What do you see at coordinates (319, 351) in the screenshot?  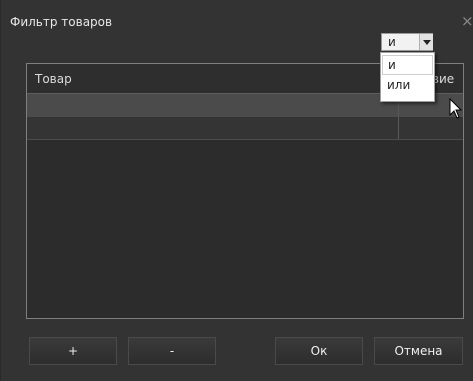 I see `ok-button: Ок` at bounding box center [319, 351].